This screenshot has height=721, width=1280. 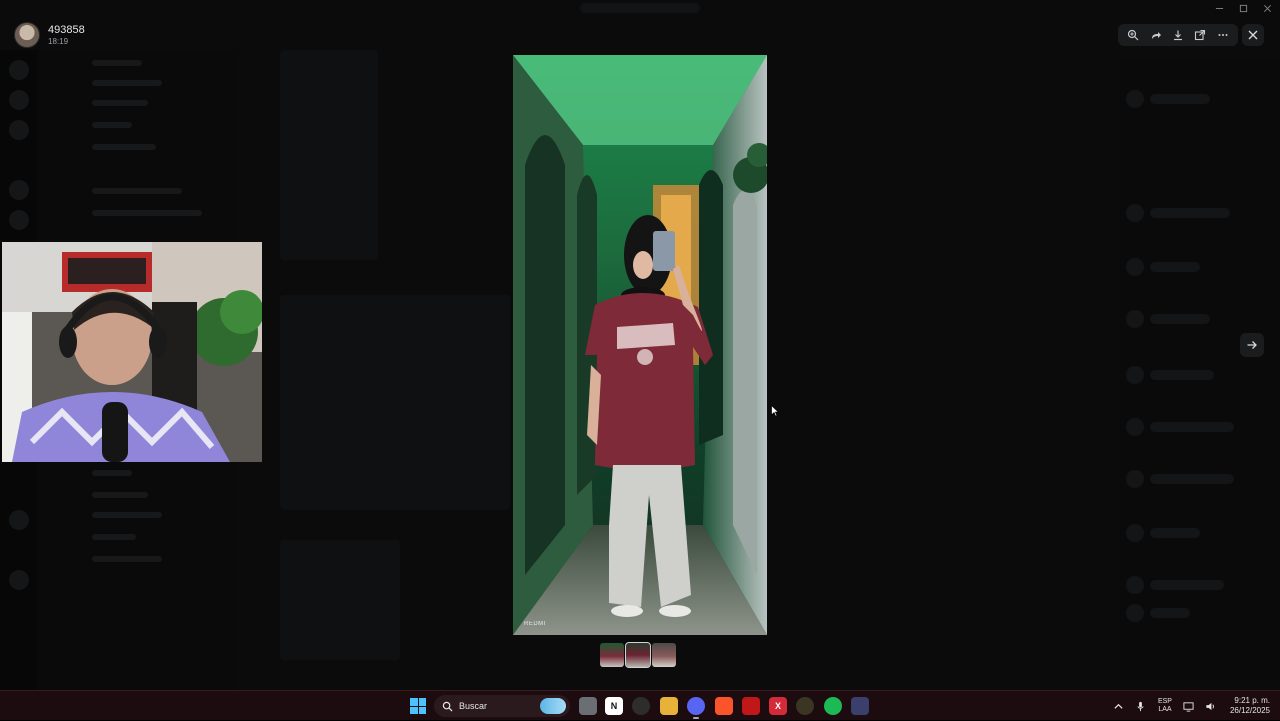 What do you see at coordinates (724, 706) in the screenshot?
I see `brave-app` at bounding box center [724, 706].